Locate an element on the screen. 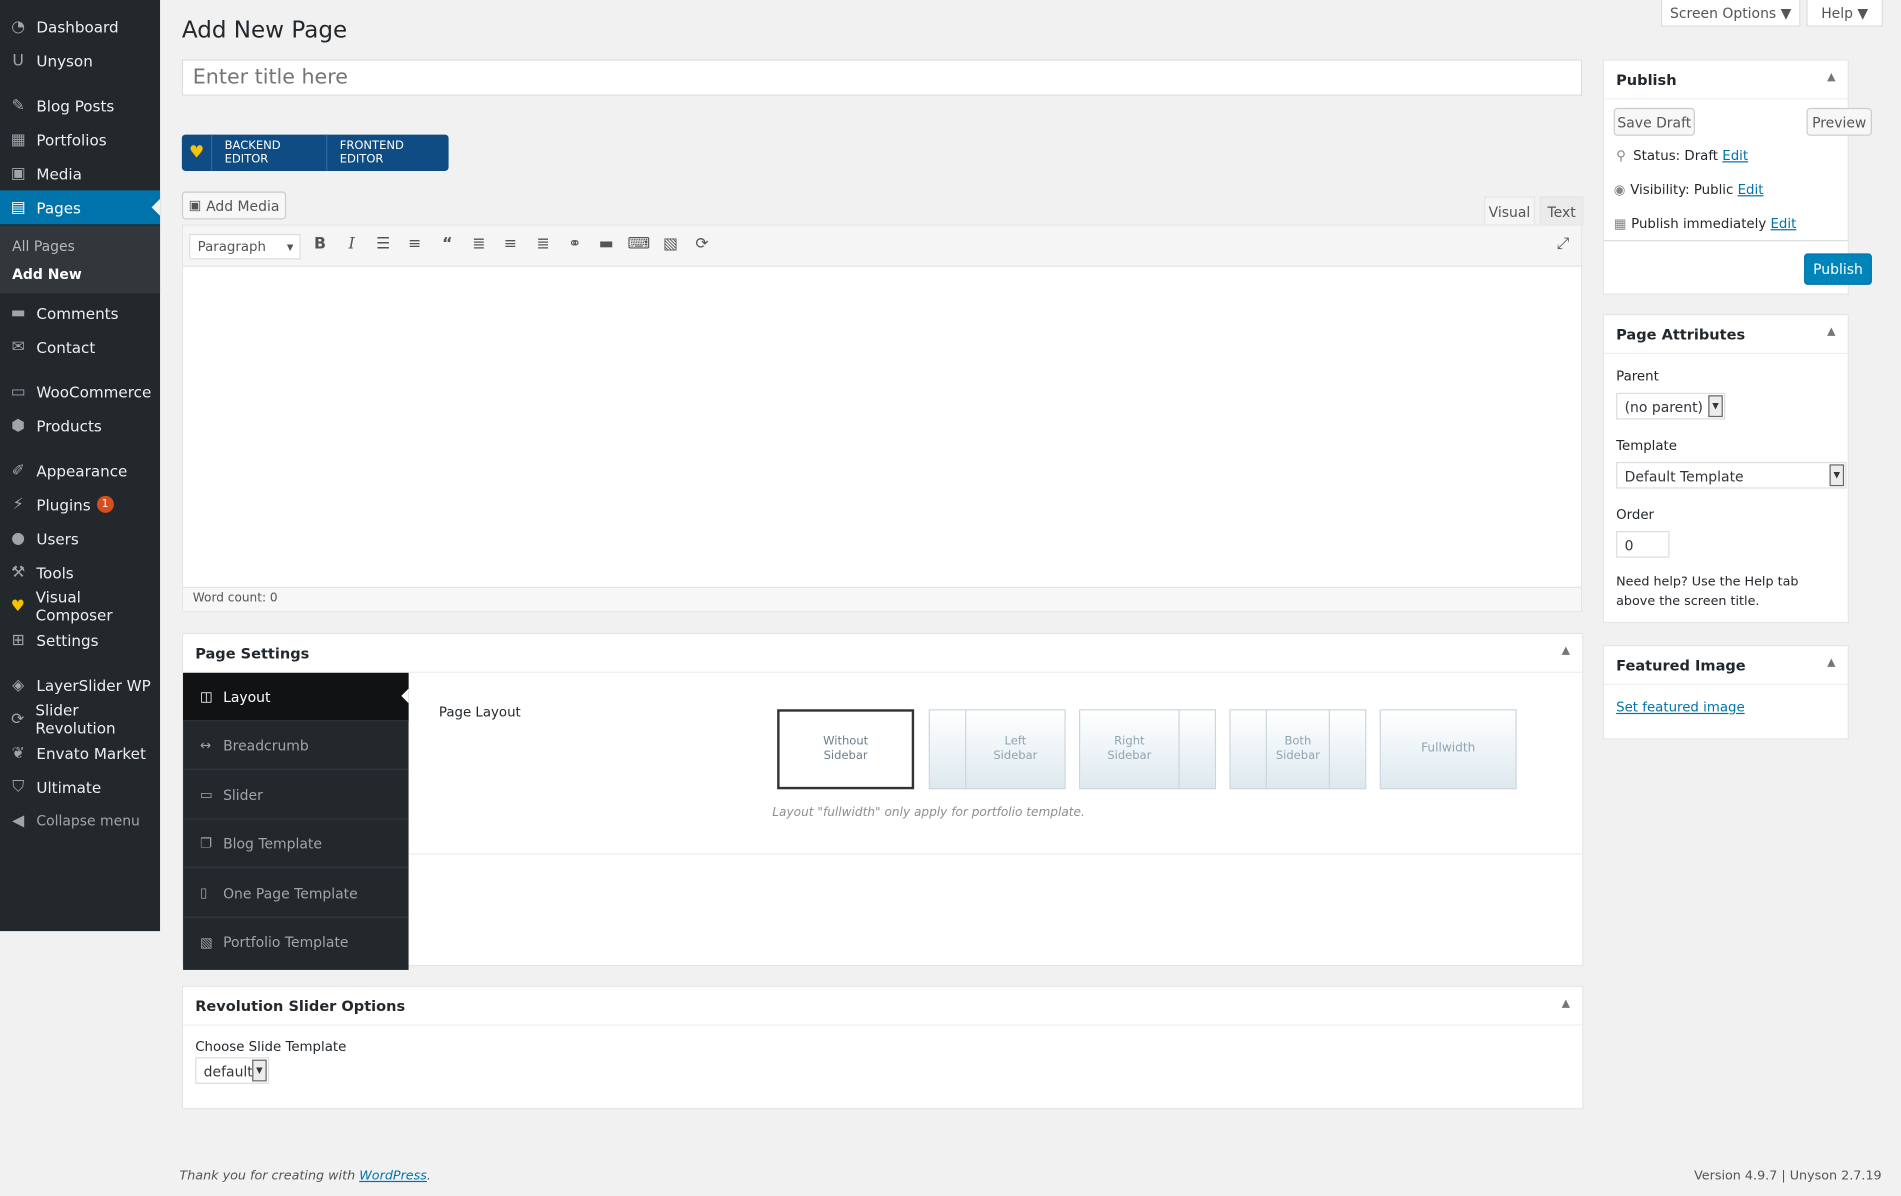 The image size is (1901, 1196). tab-label: Slider is located at coordinates (243, 795).